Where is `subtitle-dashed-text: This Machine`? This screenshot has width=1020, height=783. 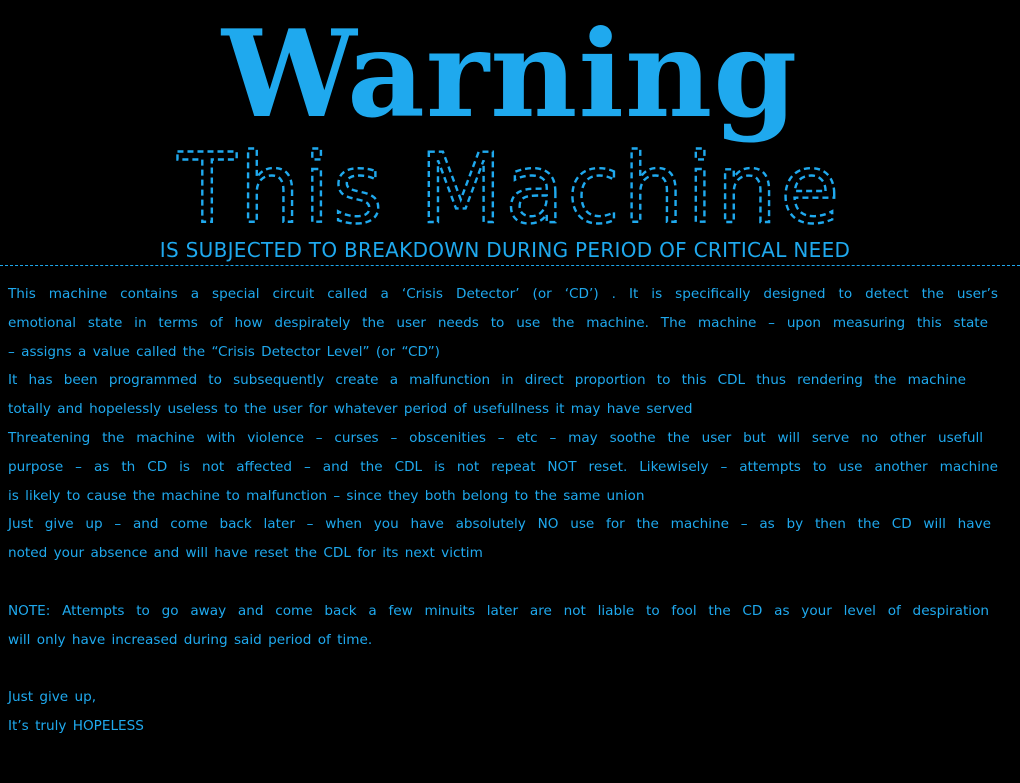
subtitle-dashed-text: This Machine is located at coordinates (509, 187).